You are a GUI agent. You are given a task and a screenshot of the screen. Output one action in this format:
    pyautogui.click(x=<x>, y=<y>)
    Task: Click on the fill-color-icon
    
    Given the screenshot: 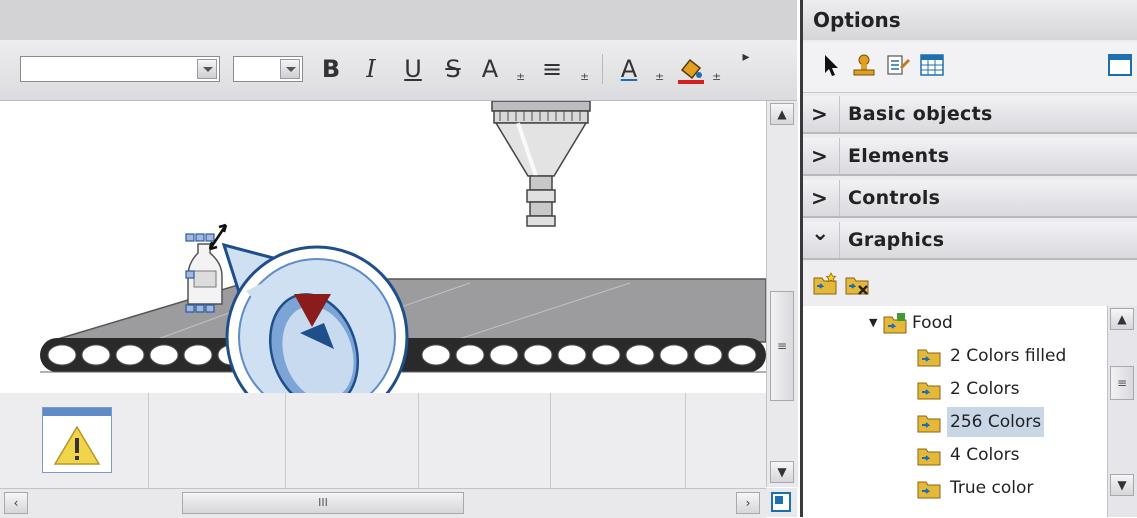 What is the action you would take?
    pyautogui.click(x=691, y=70)
    